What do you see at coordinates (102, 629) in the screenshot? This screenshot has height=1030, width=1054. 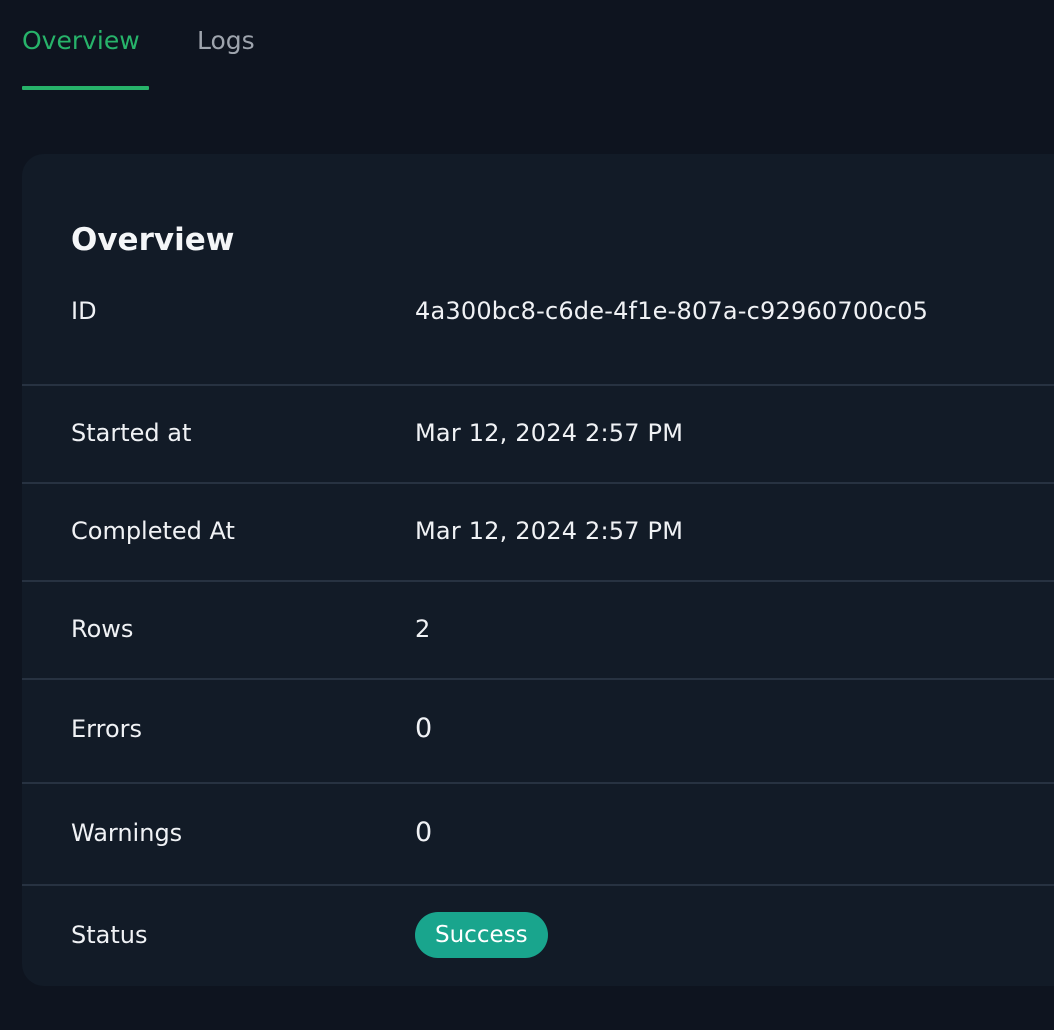 I see `detail-label-rows: Rows` at bounding box center [102, 629].